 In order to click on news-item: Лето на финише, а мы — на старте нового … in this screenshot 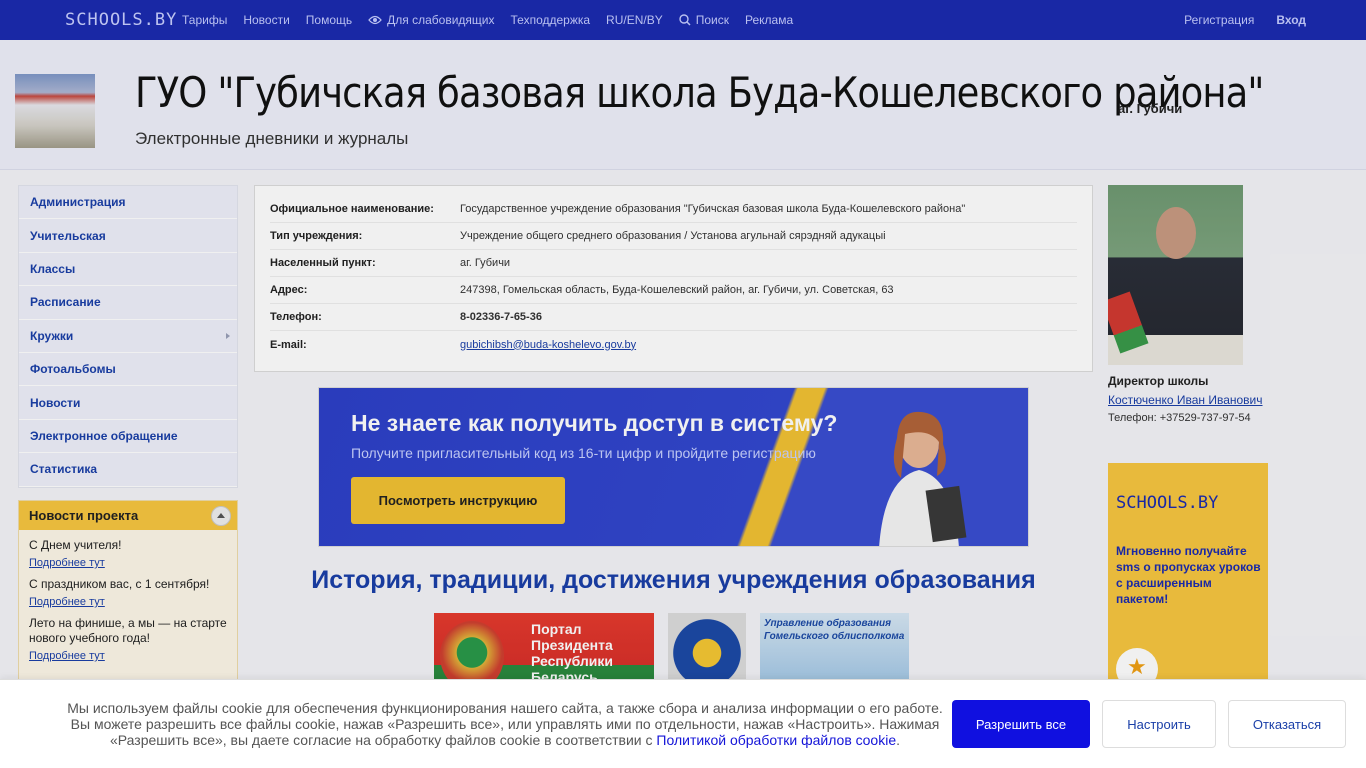, I will do `click(128, 635)`.